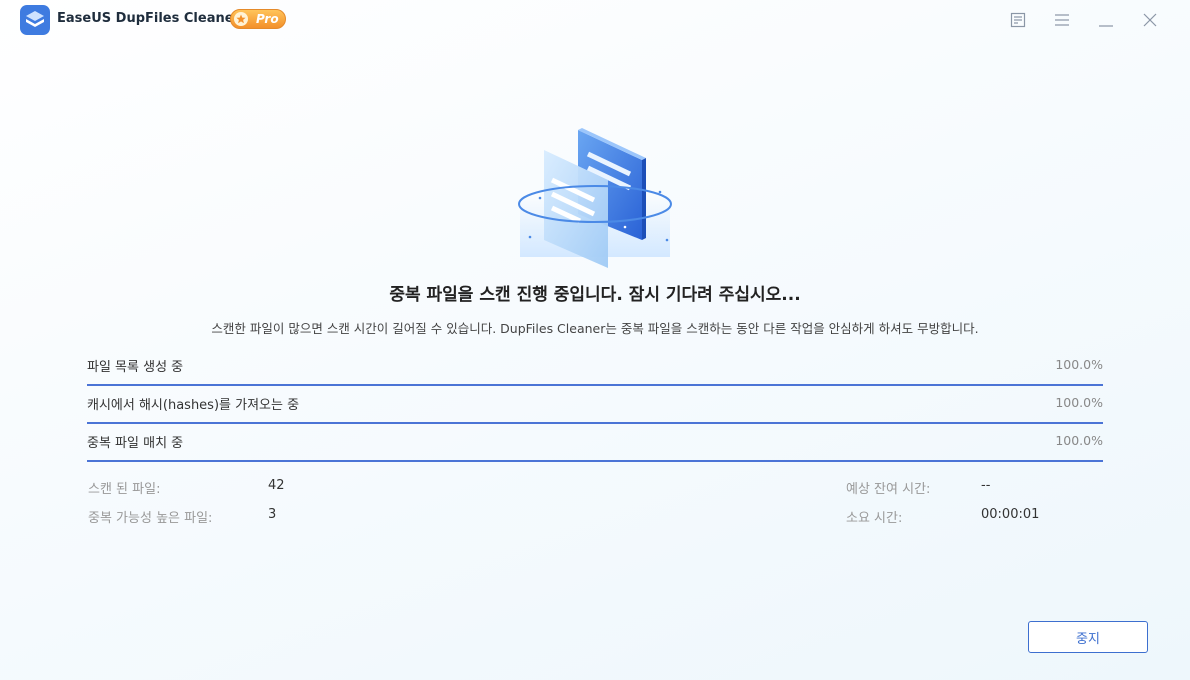  I want to click on minimize-icon, so click(1106, 26).